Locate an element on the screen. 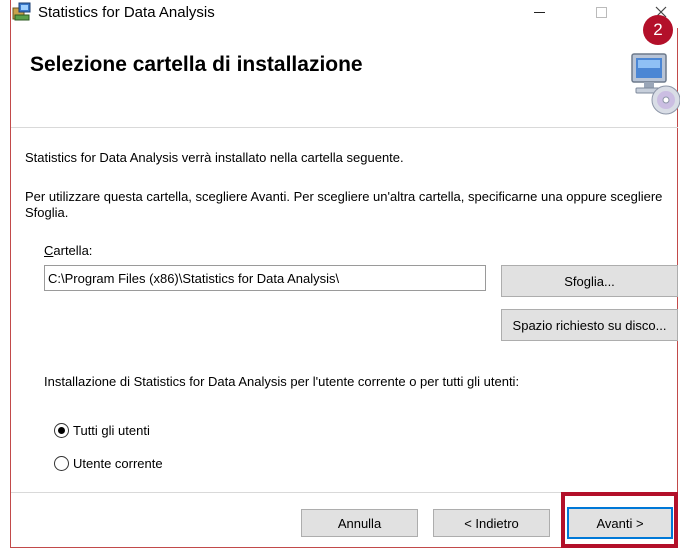 The height and width of the screenshot is (550, 680). step-badge: 2 is located at coordinates (658, 30).